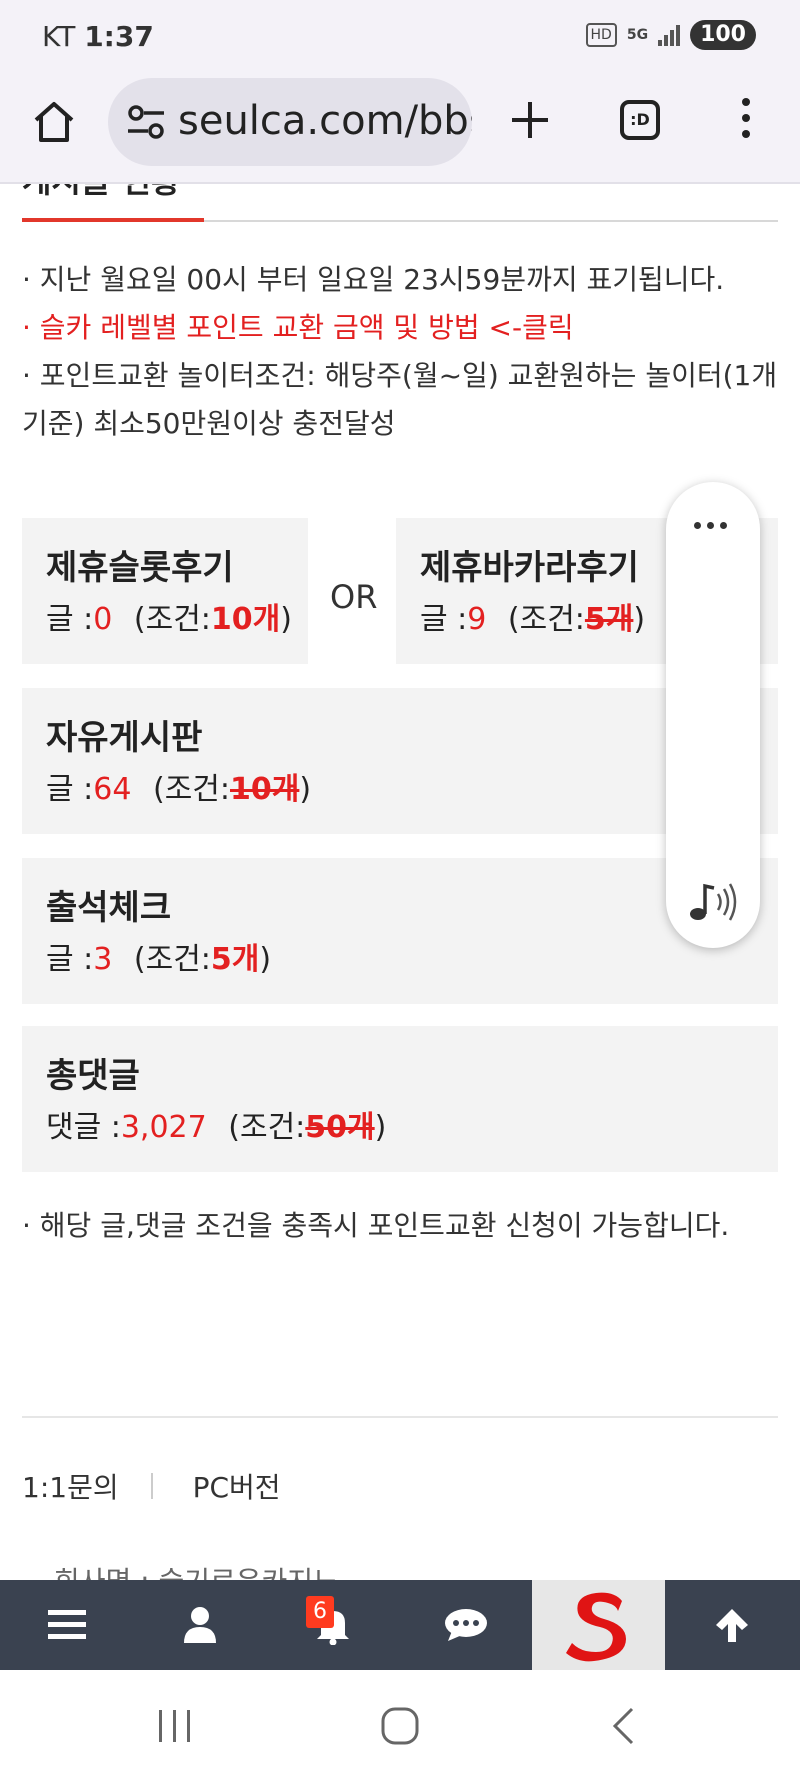 The image size is (800, 1778). I want to click on nav-chat, so click(465, 1625).